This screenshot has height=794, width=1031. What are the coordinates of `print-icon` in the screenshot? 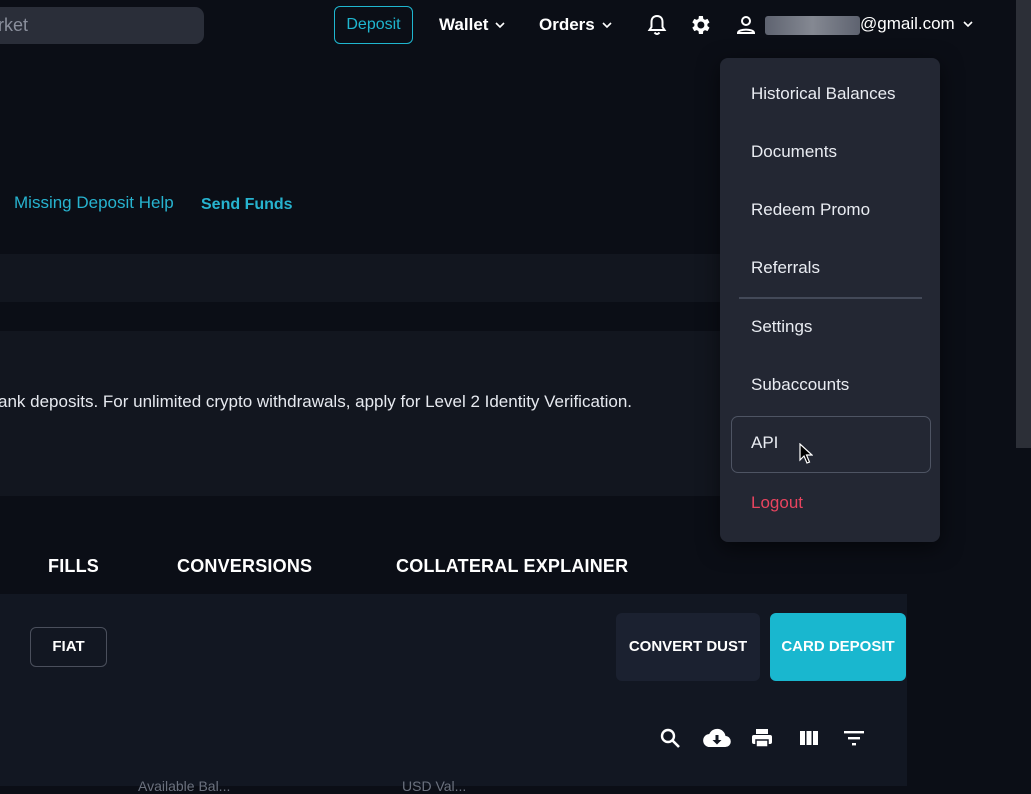 It's located at (762, 738).